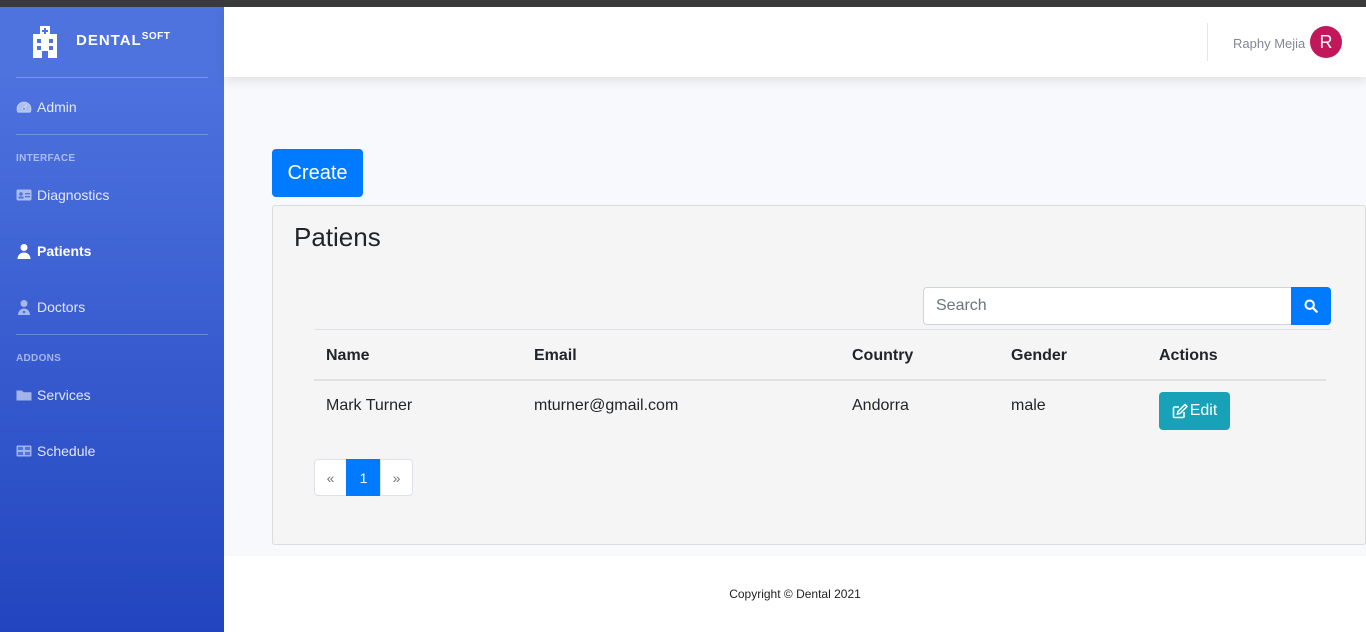 The height and width of the screenshot is (632, 1366). Describe the element at coordinates (1180, 411) in the screenshot. I see `edit-icon` at that location.